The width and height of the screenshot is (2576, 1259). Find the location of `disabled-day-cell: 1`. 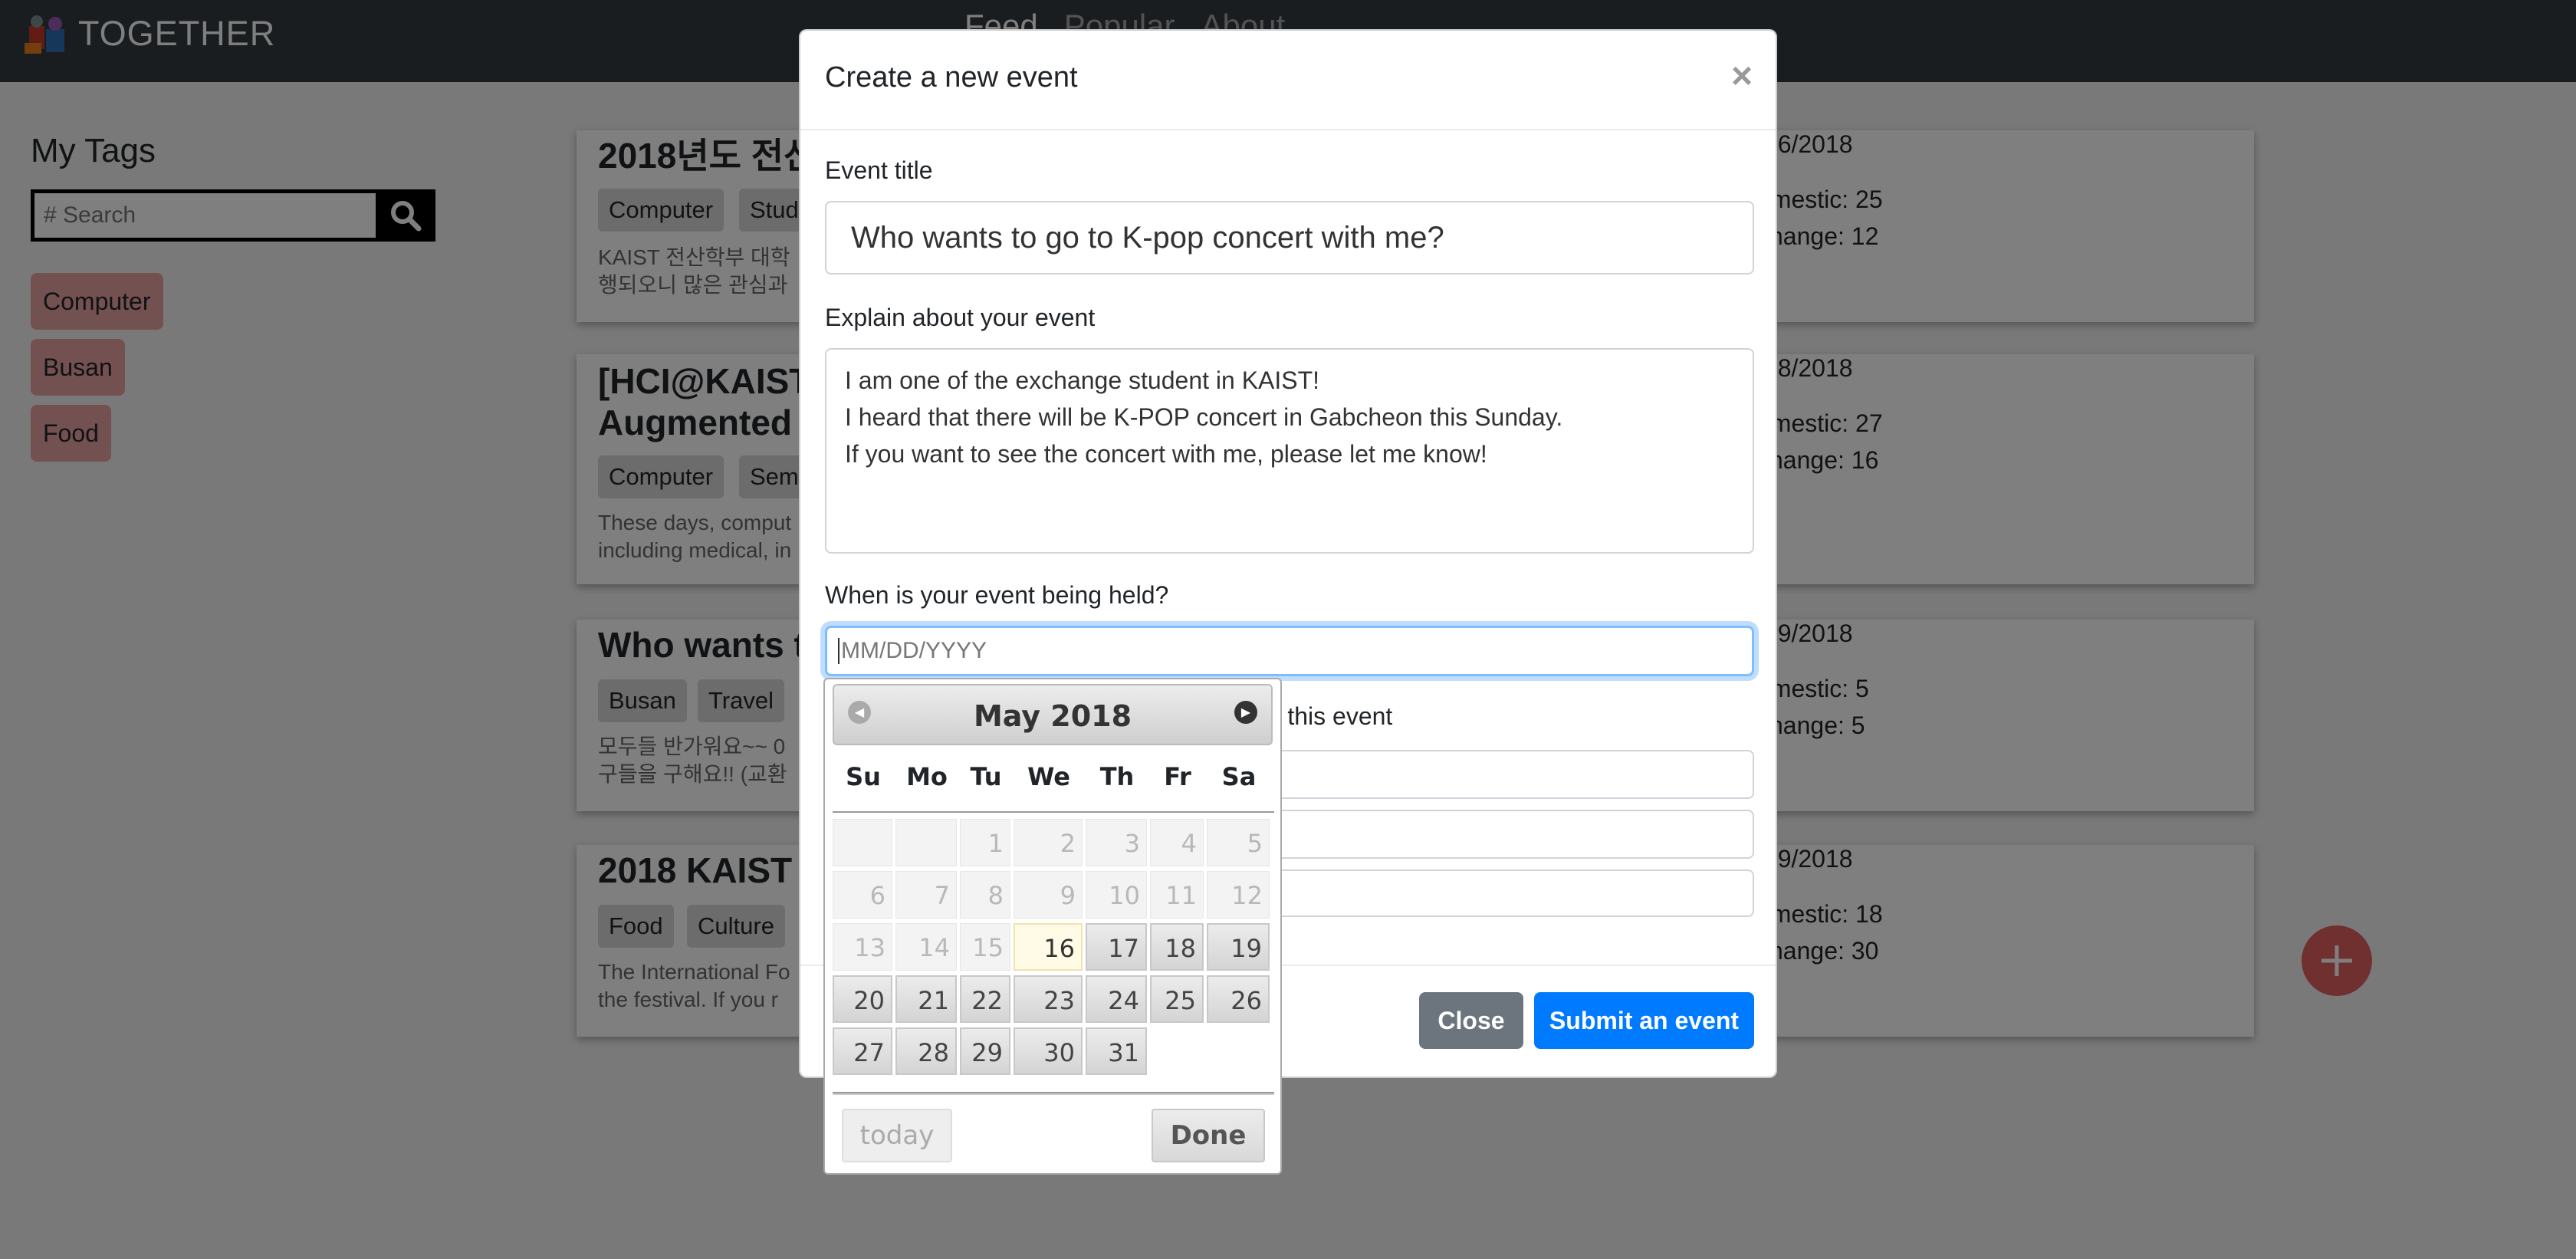

disabled-day-cell: 1 is located at coordinates (985, 842).